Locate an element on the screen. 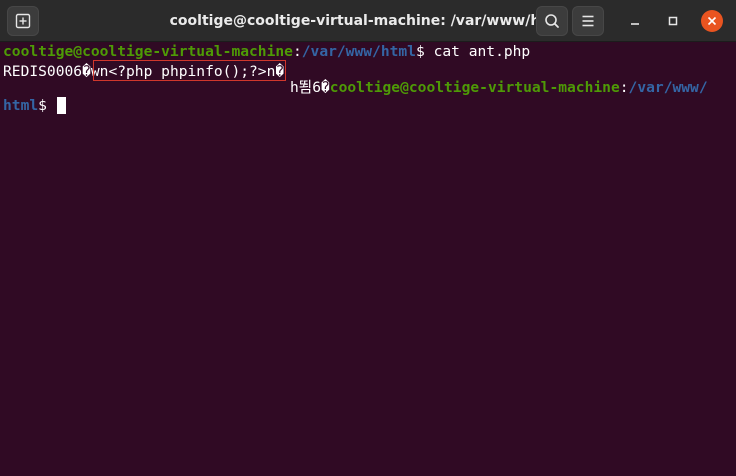  new-tab-icon is located at coordinates (23, 21).